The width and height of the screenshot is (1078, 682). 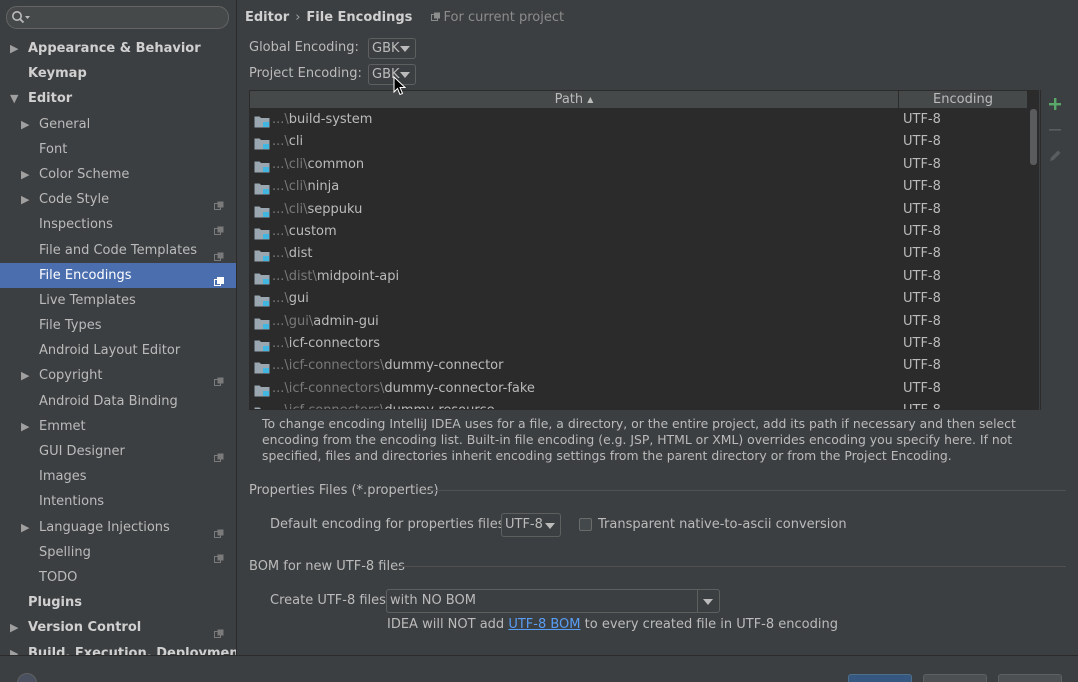 I want to click on sidebar-item-file-and-code-templates: File and Code Templates, so click(x=118, y=250).